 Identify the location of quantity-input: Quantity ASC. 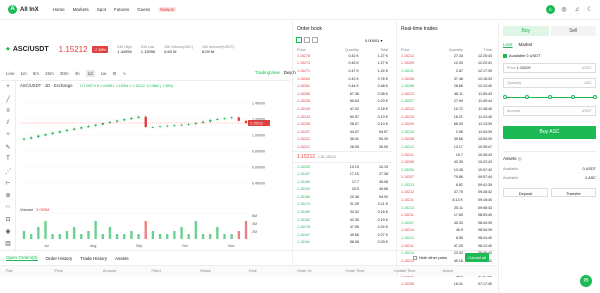
(549, 83).